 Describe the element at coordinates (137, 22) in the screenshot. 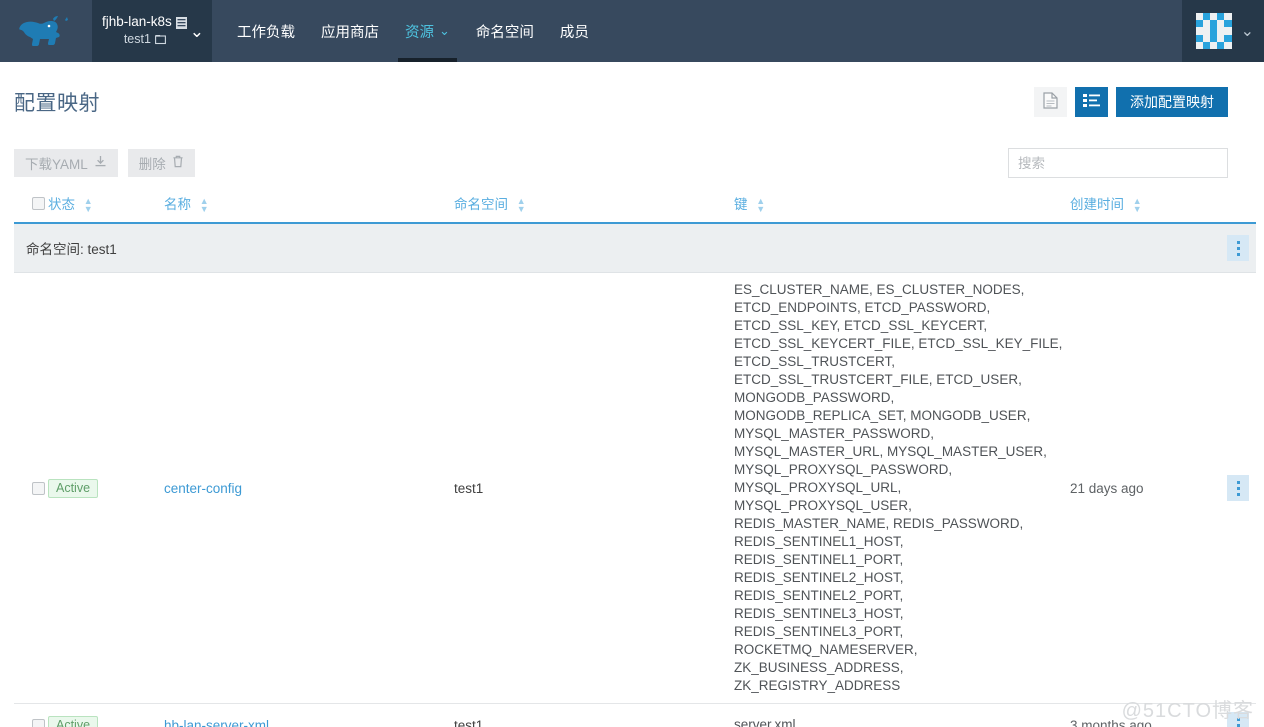

I see `cluster-name: fjhb-lan-k8s` at that location.